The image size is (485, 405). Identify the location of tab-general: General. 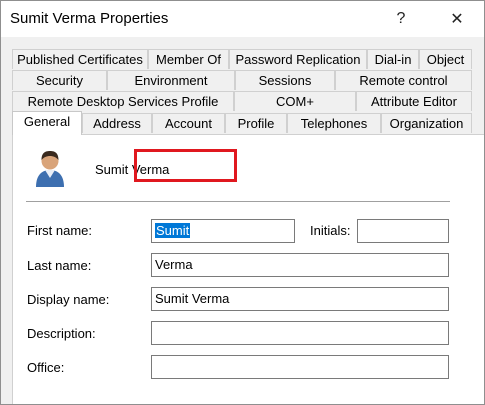
(47, 123).